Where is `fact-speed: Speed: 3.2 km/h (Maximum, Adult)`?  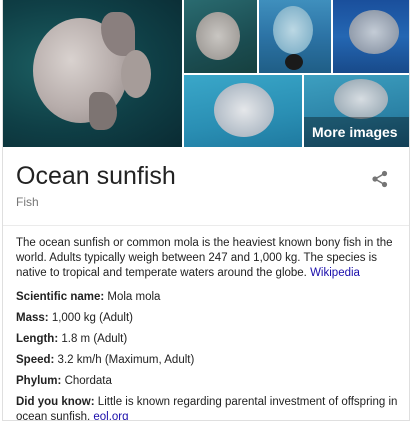 fact-speed: Speed: 3.2 km/h (Maximum, Adult) is located at coordinates (208, 360).